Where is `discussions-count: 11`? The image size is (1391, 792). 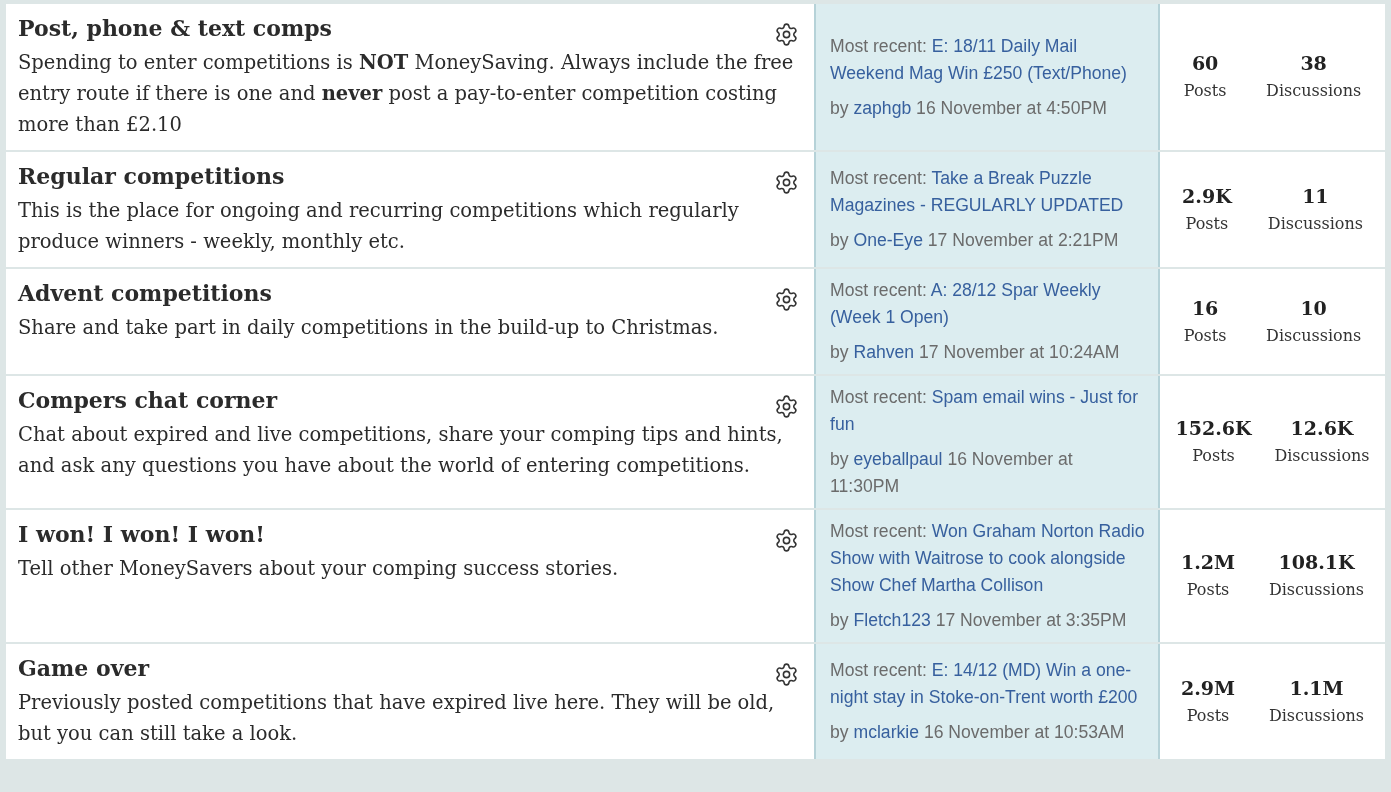
discussions-count: 11 is located at coordinates (1315, 196).